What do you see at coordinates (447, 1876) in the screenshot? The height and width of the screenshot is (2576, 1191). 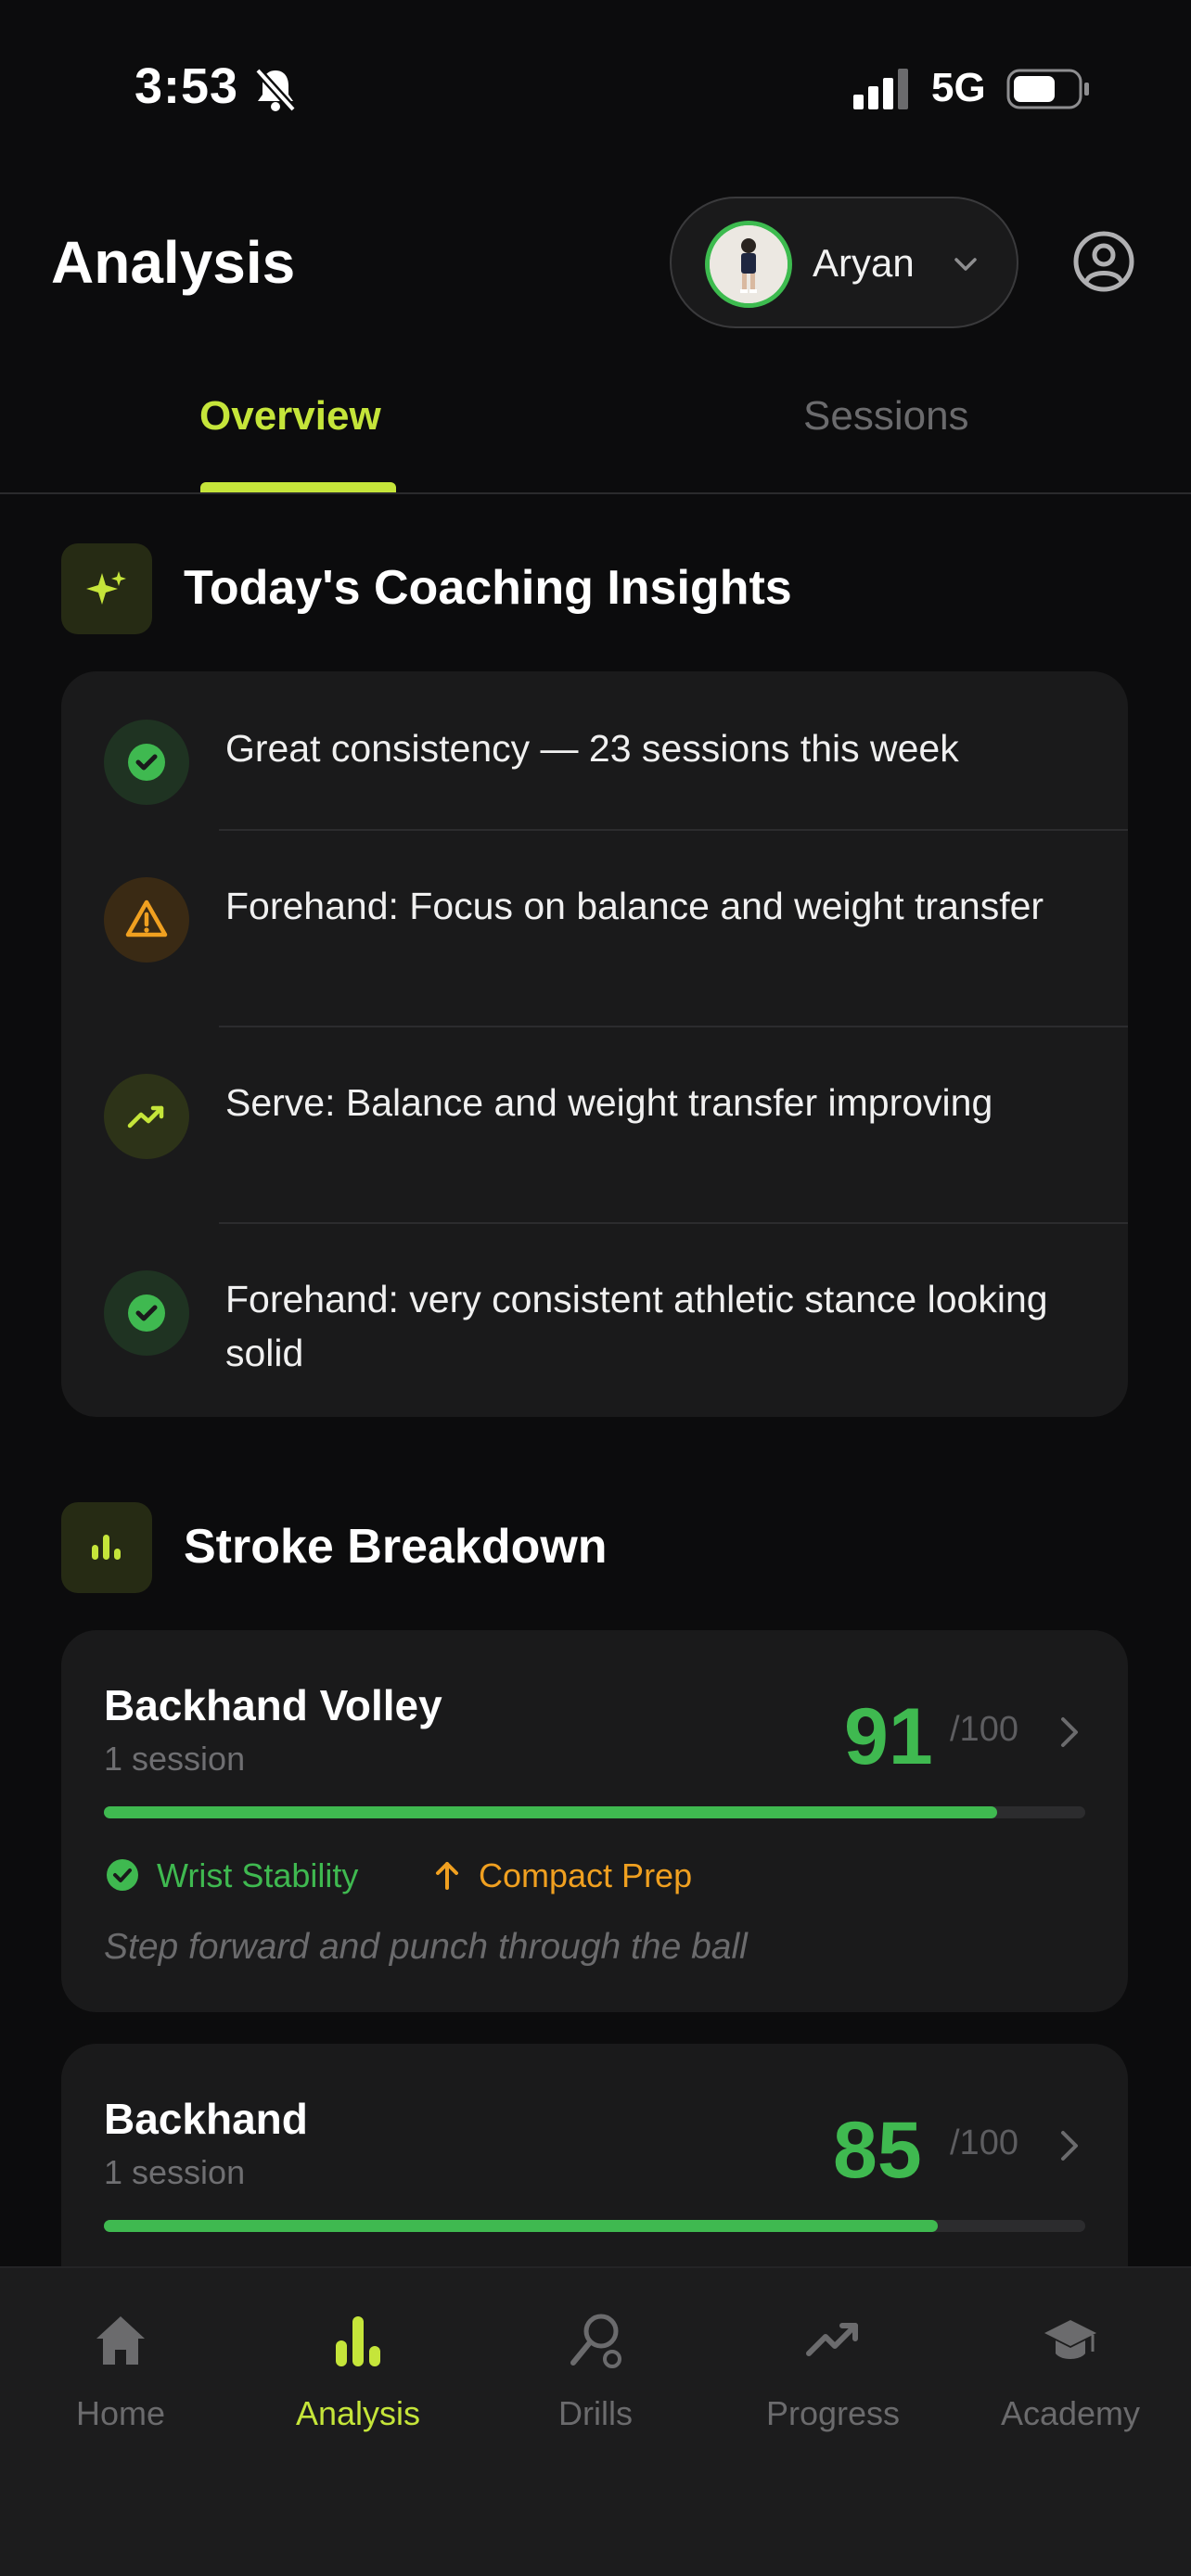 I see `arrow-up-icon` at bounding box center [447, 1876].